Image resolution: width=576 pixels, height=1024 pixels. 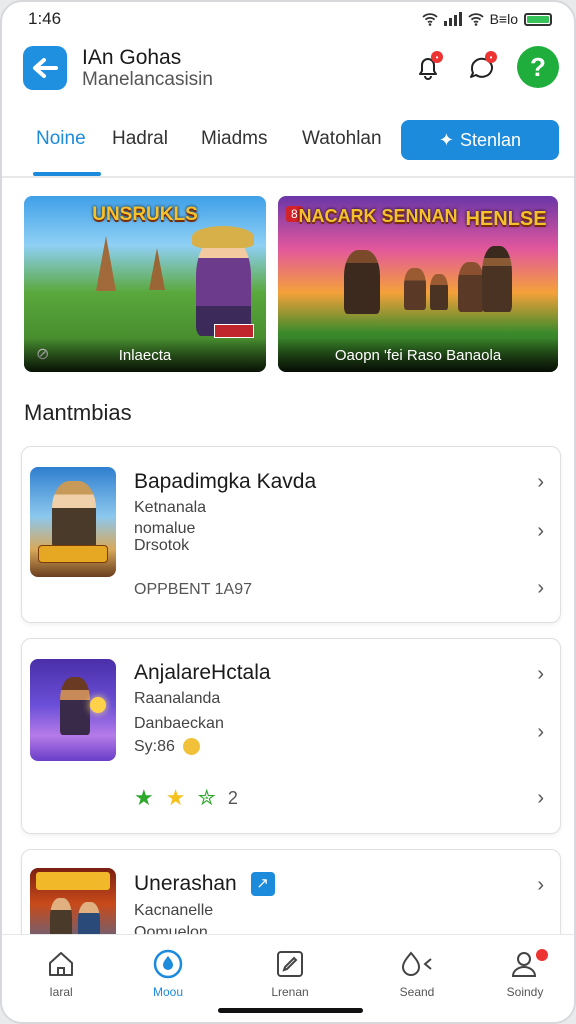 I want to click on game-2-line3-text: Sy:86, so click(x=154, y=746).